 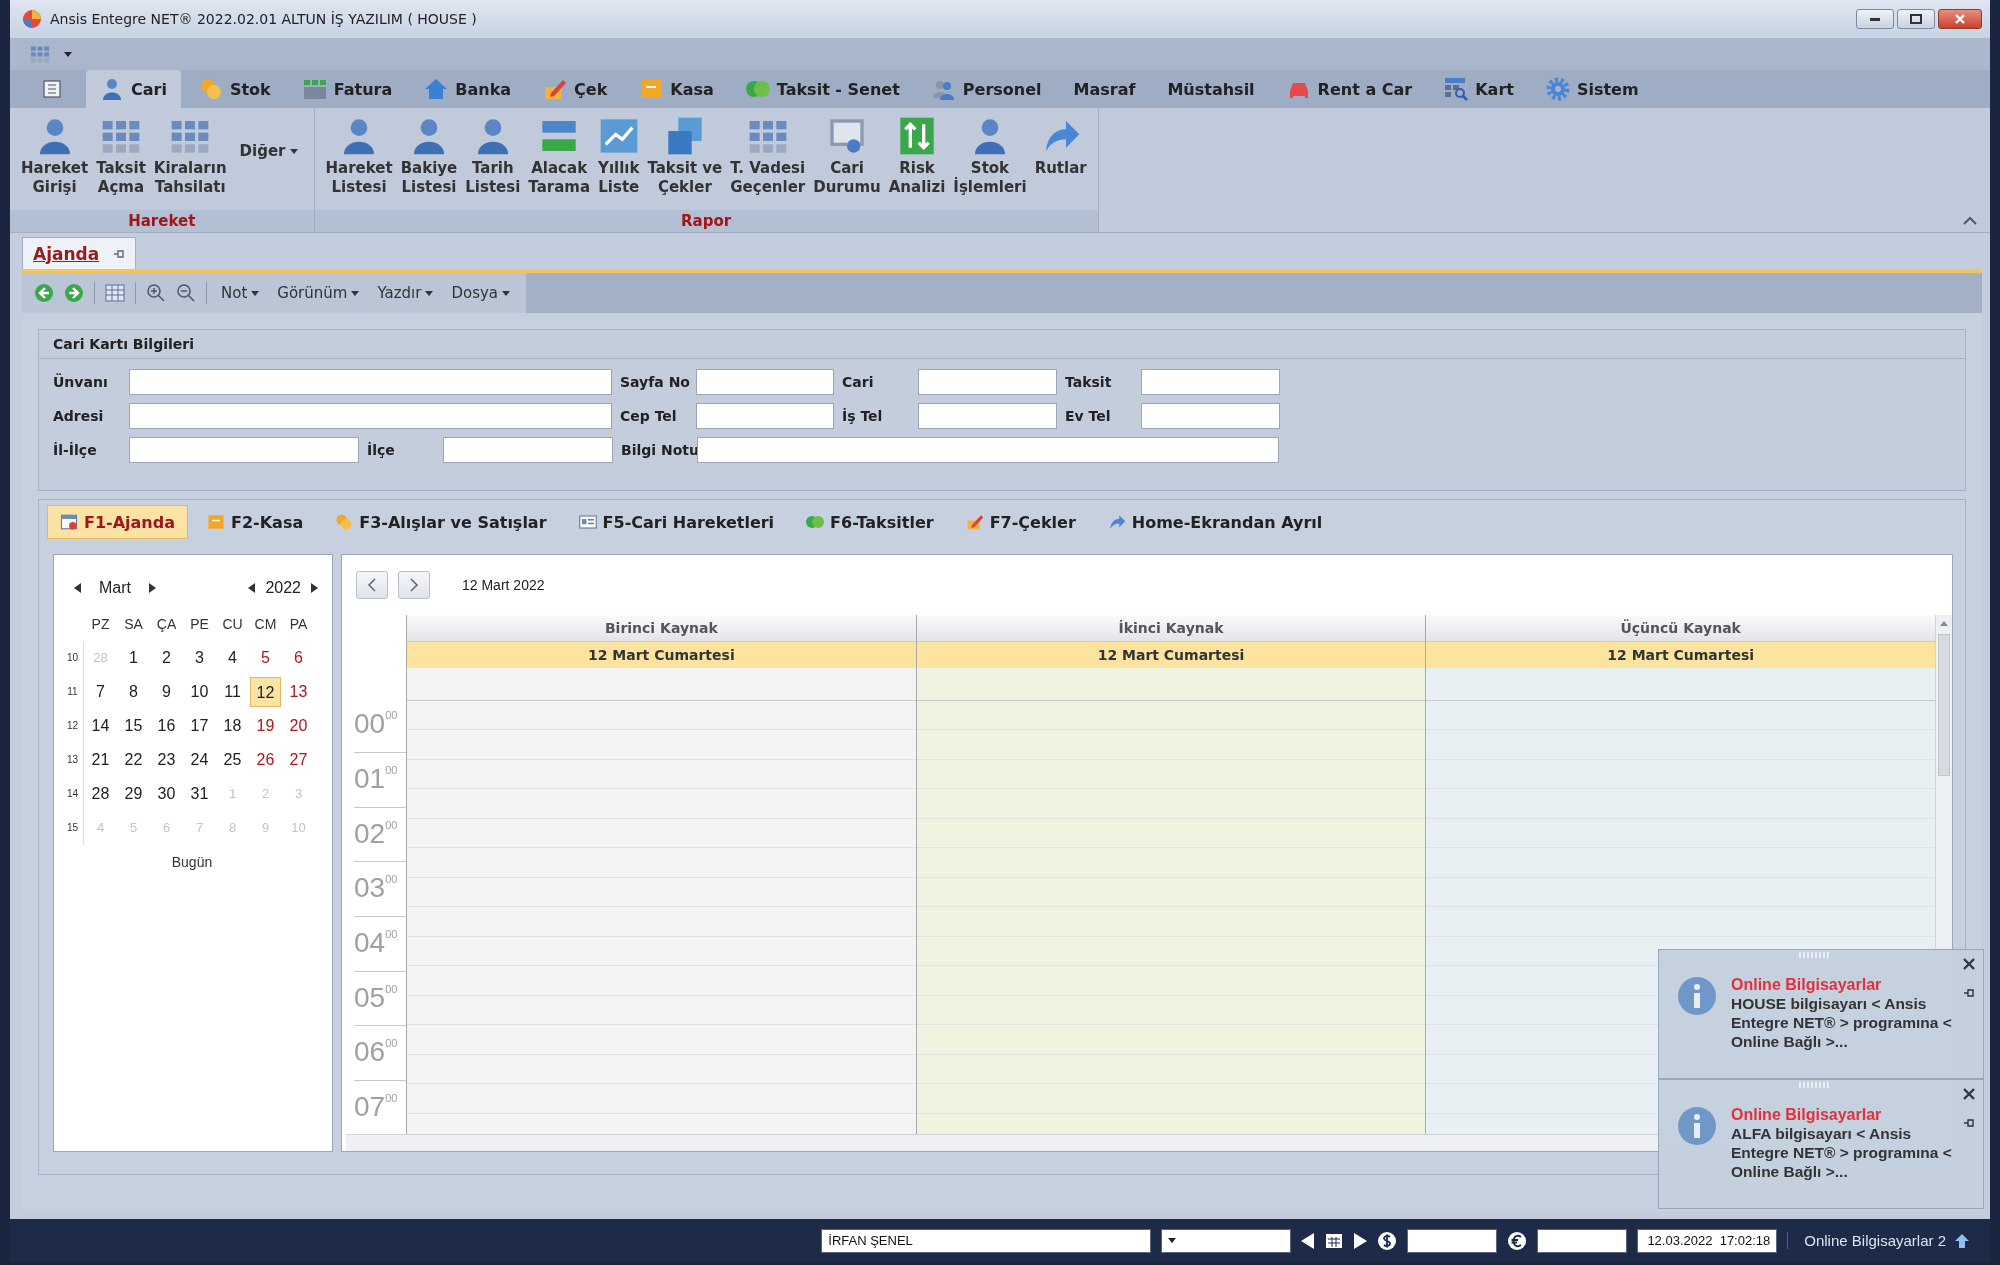 I want to click on close-button, so click(x=1960, y=19).